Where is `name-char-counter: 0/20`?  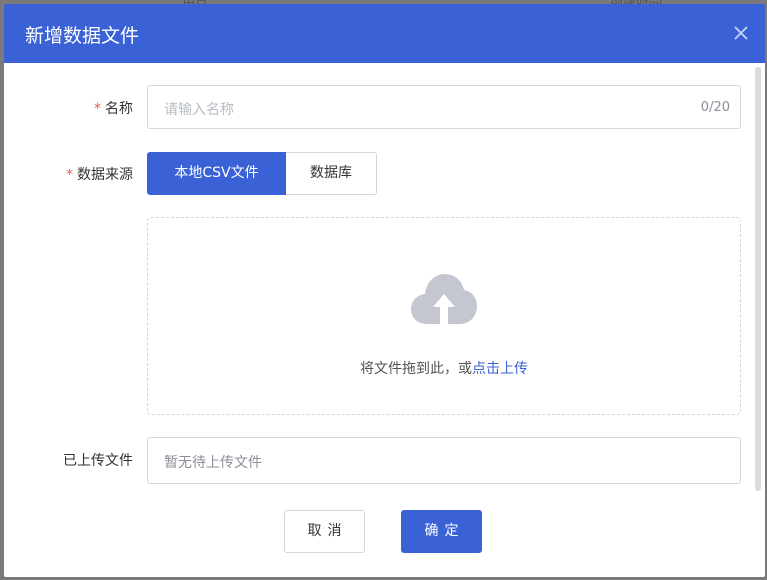 name-char-counter: 0/20 is located at coordinates (715, 107).